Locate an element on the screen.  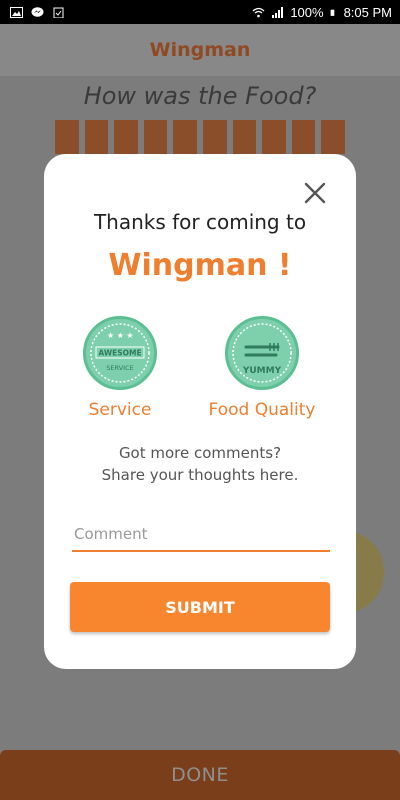
clipboard-icon is located at coordinates (58, 12).